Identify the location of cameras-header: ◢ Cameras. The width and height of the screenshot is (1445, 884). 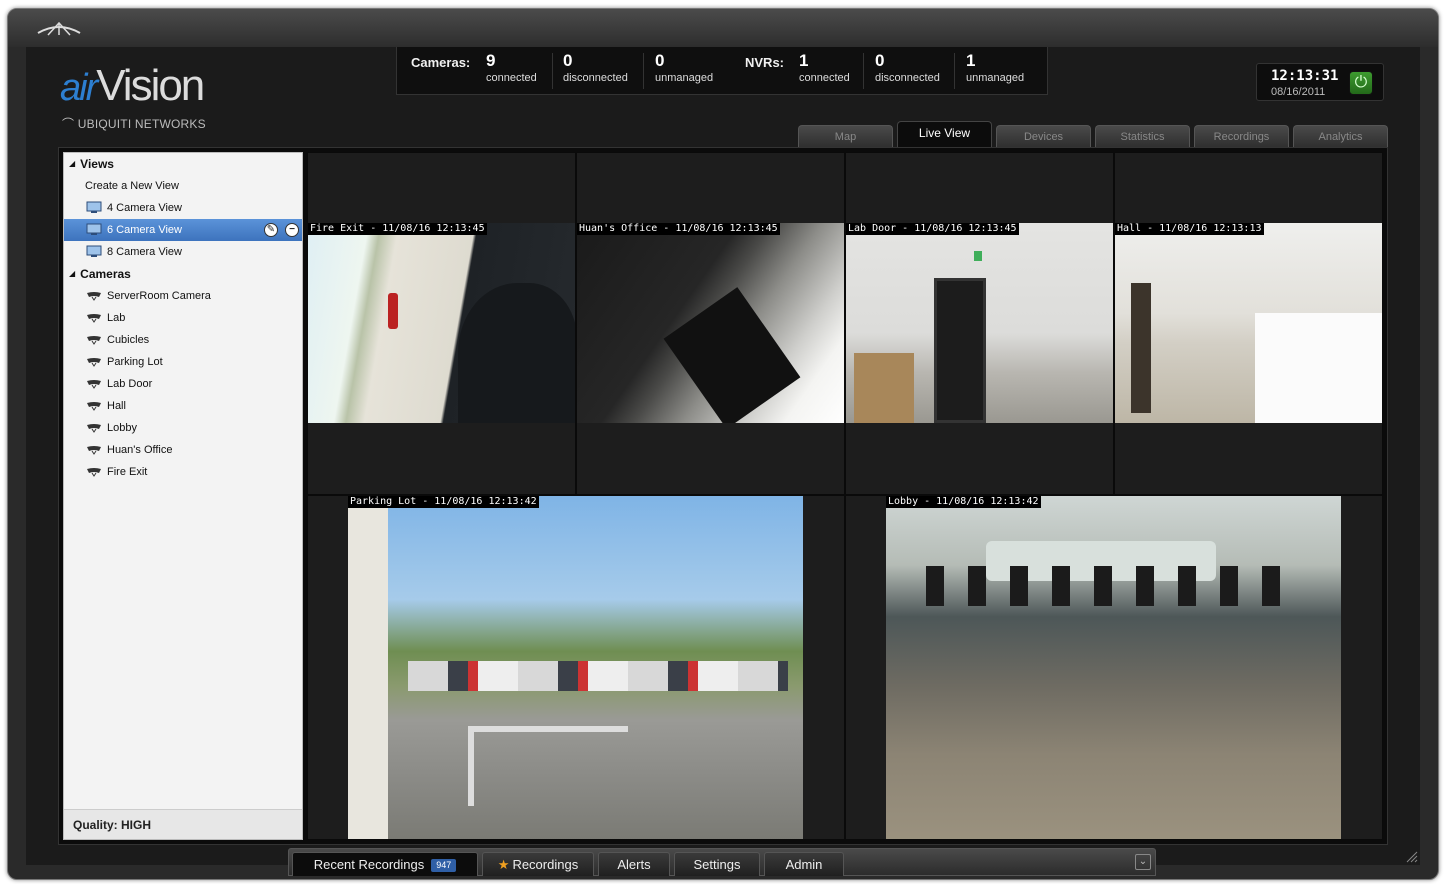
(100, 274).